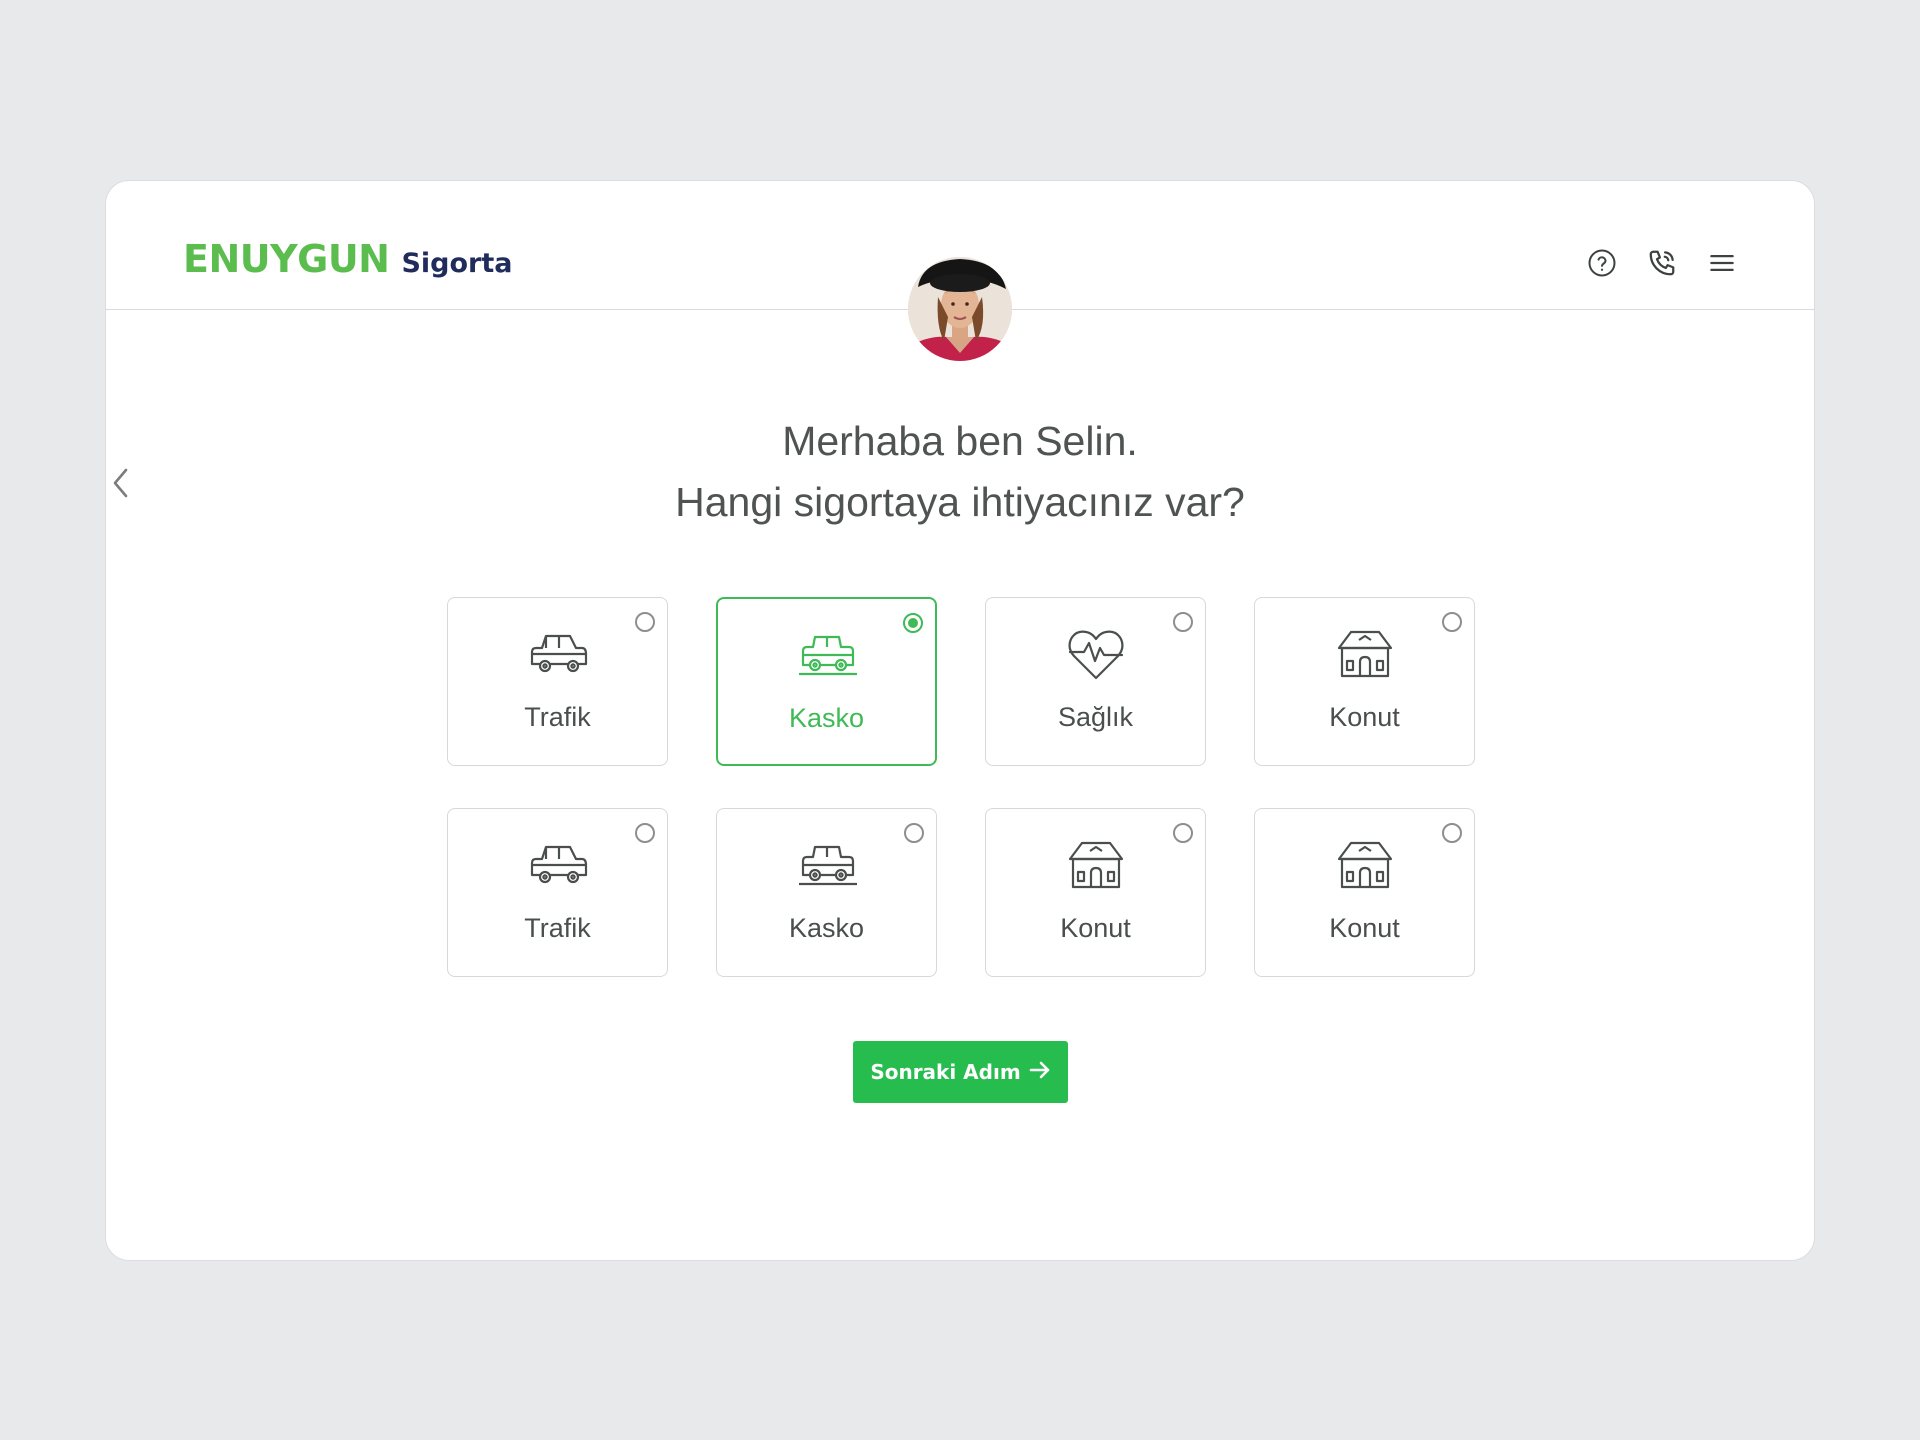  What do you see at coordinates (960, 502) in the screenshot?
I see `greeting-line-2: Hangi sigortaya ihtiyacınız var?` at bounding box center [960, 502].